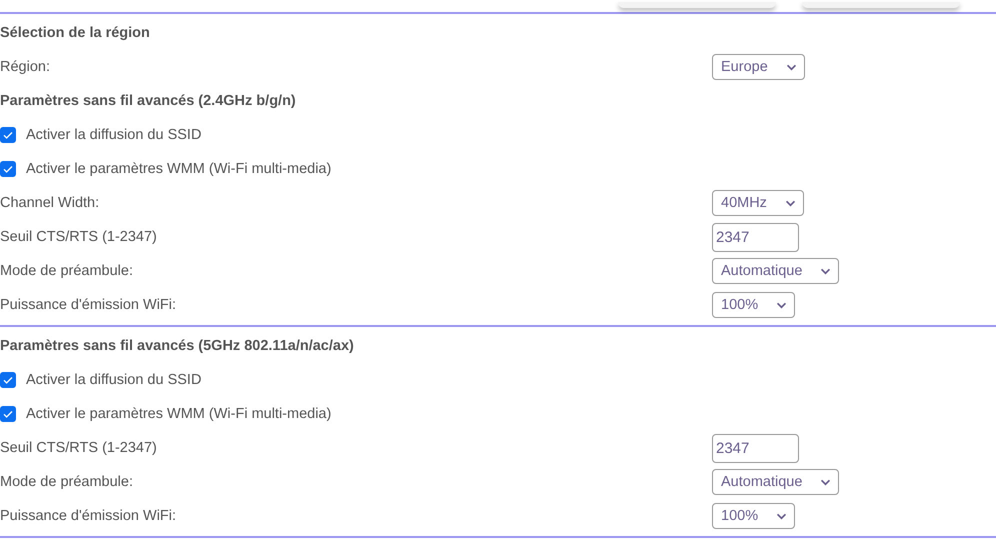 The height and width of the screenshot is (541, 996). What do you see at coordinates (75, 33) in the screenshot?
I see `section-heading: Sélection de la région` at bounding box center [75, 33].